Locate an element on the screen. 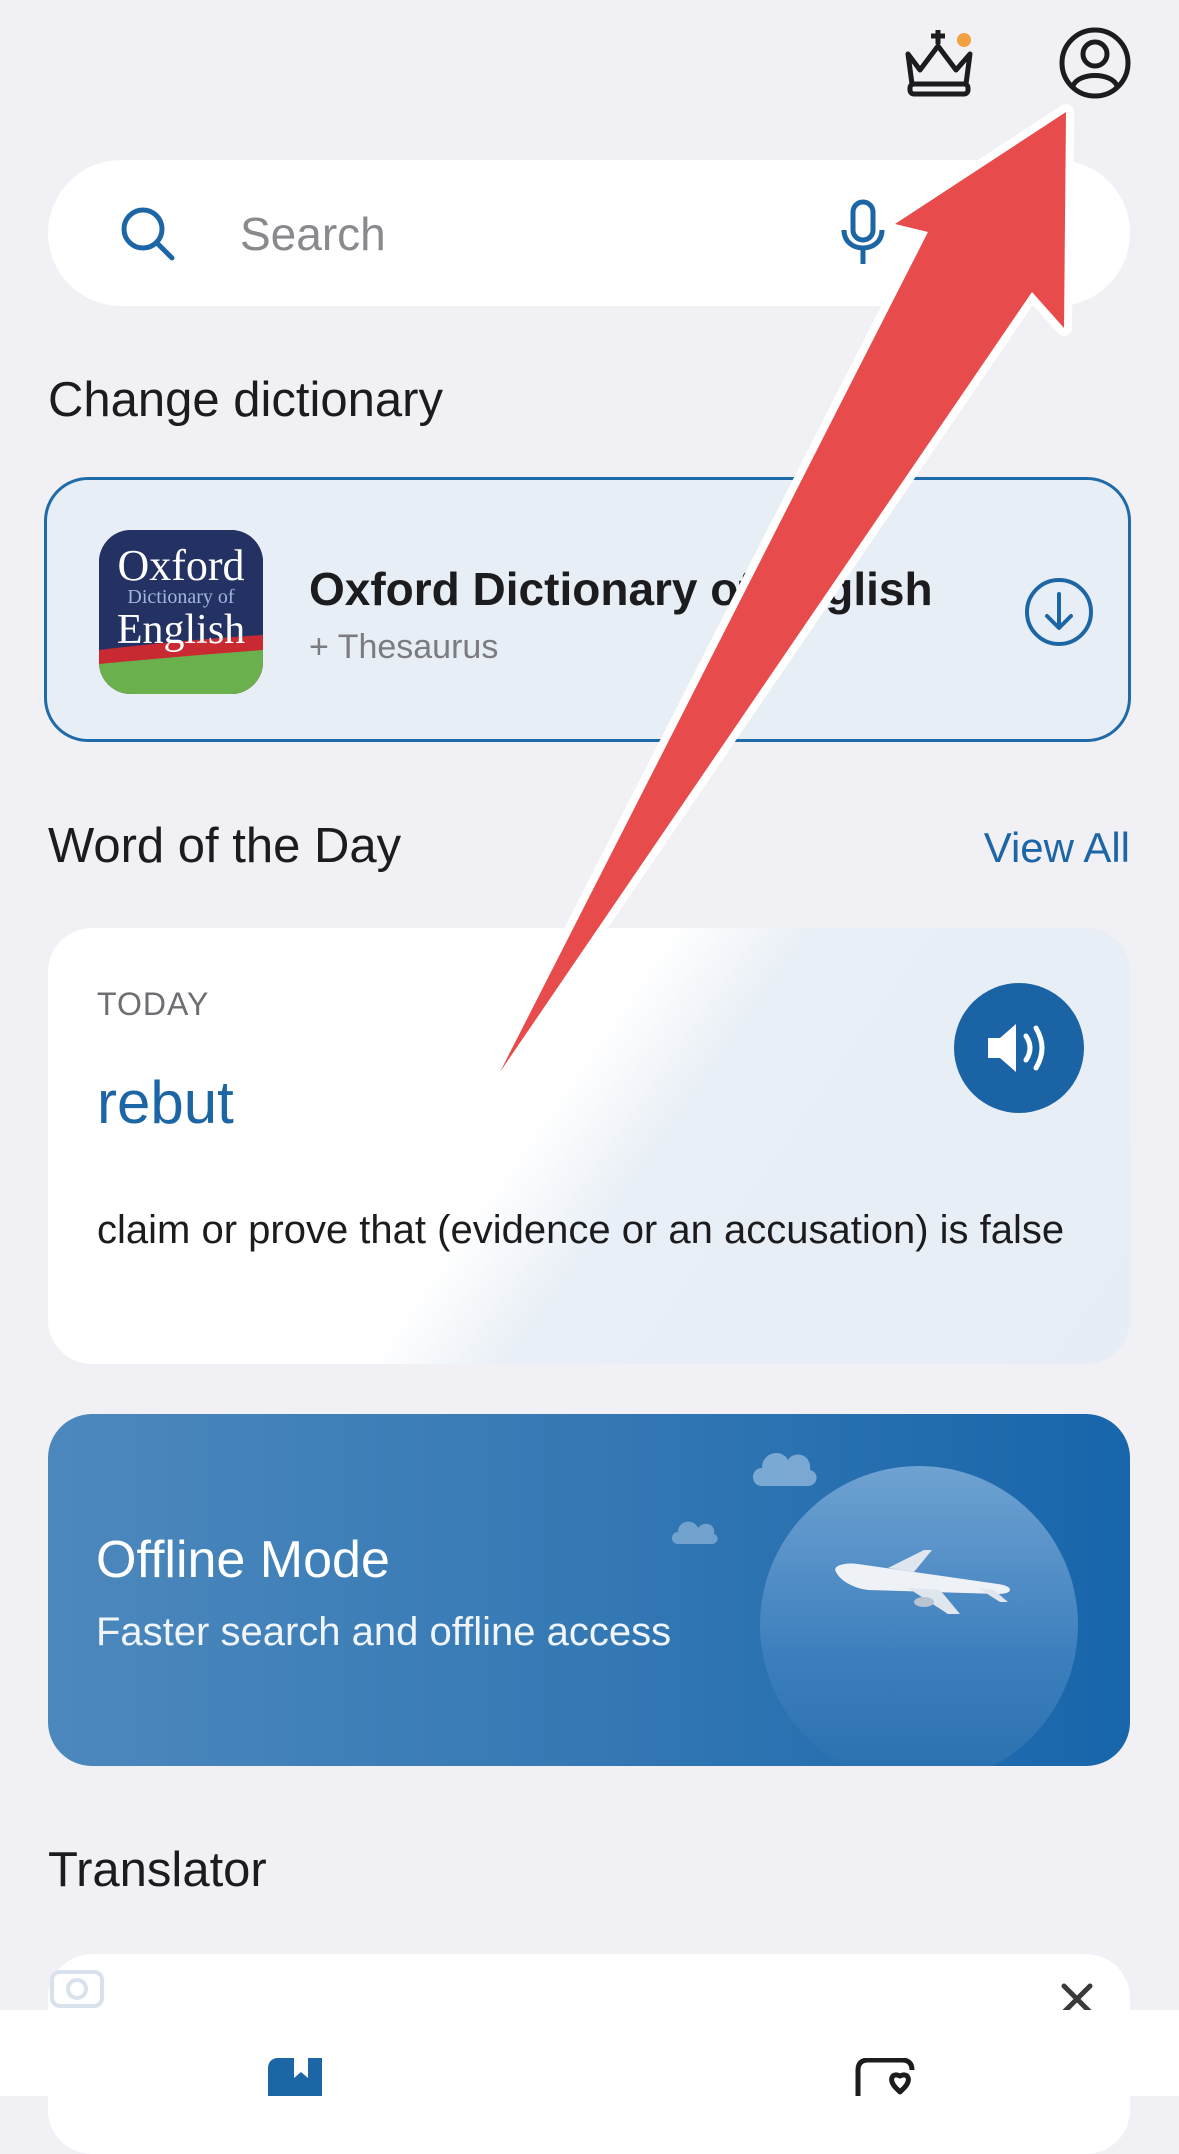  search-bar is located at coordinates (589, 233).